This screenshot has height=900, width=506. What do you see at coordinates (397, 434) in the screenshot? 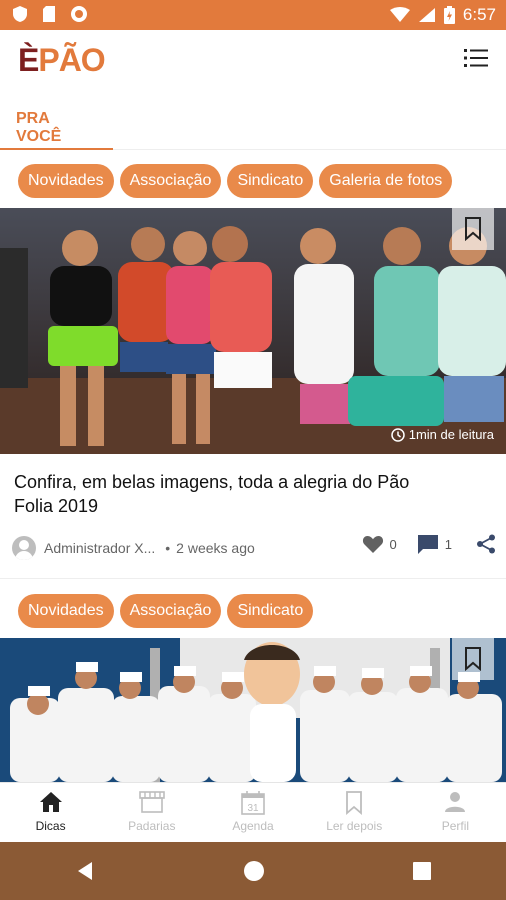
I see `clock-icon` at bounding box center [397, 434].